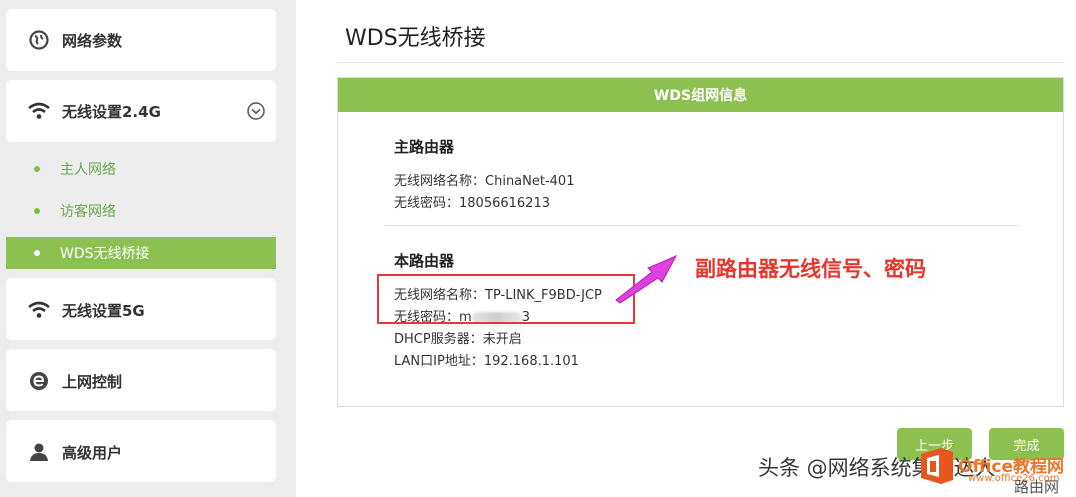  Describe the element at coordinates (88, 212) in the screenshot. I see `sidebar-item-label: 访客网络` at that location.